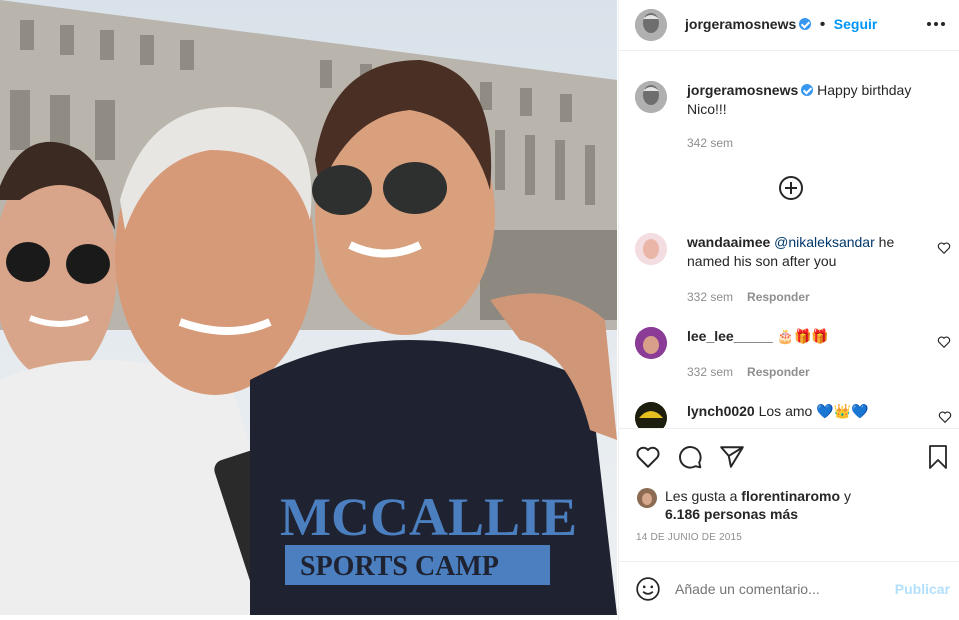 The height and width of the screenshot is (620, 959). Describe the element at coordinates (701, 496) in the screenshot. I see `likes-prefix: Les gusta a` at that location.